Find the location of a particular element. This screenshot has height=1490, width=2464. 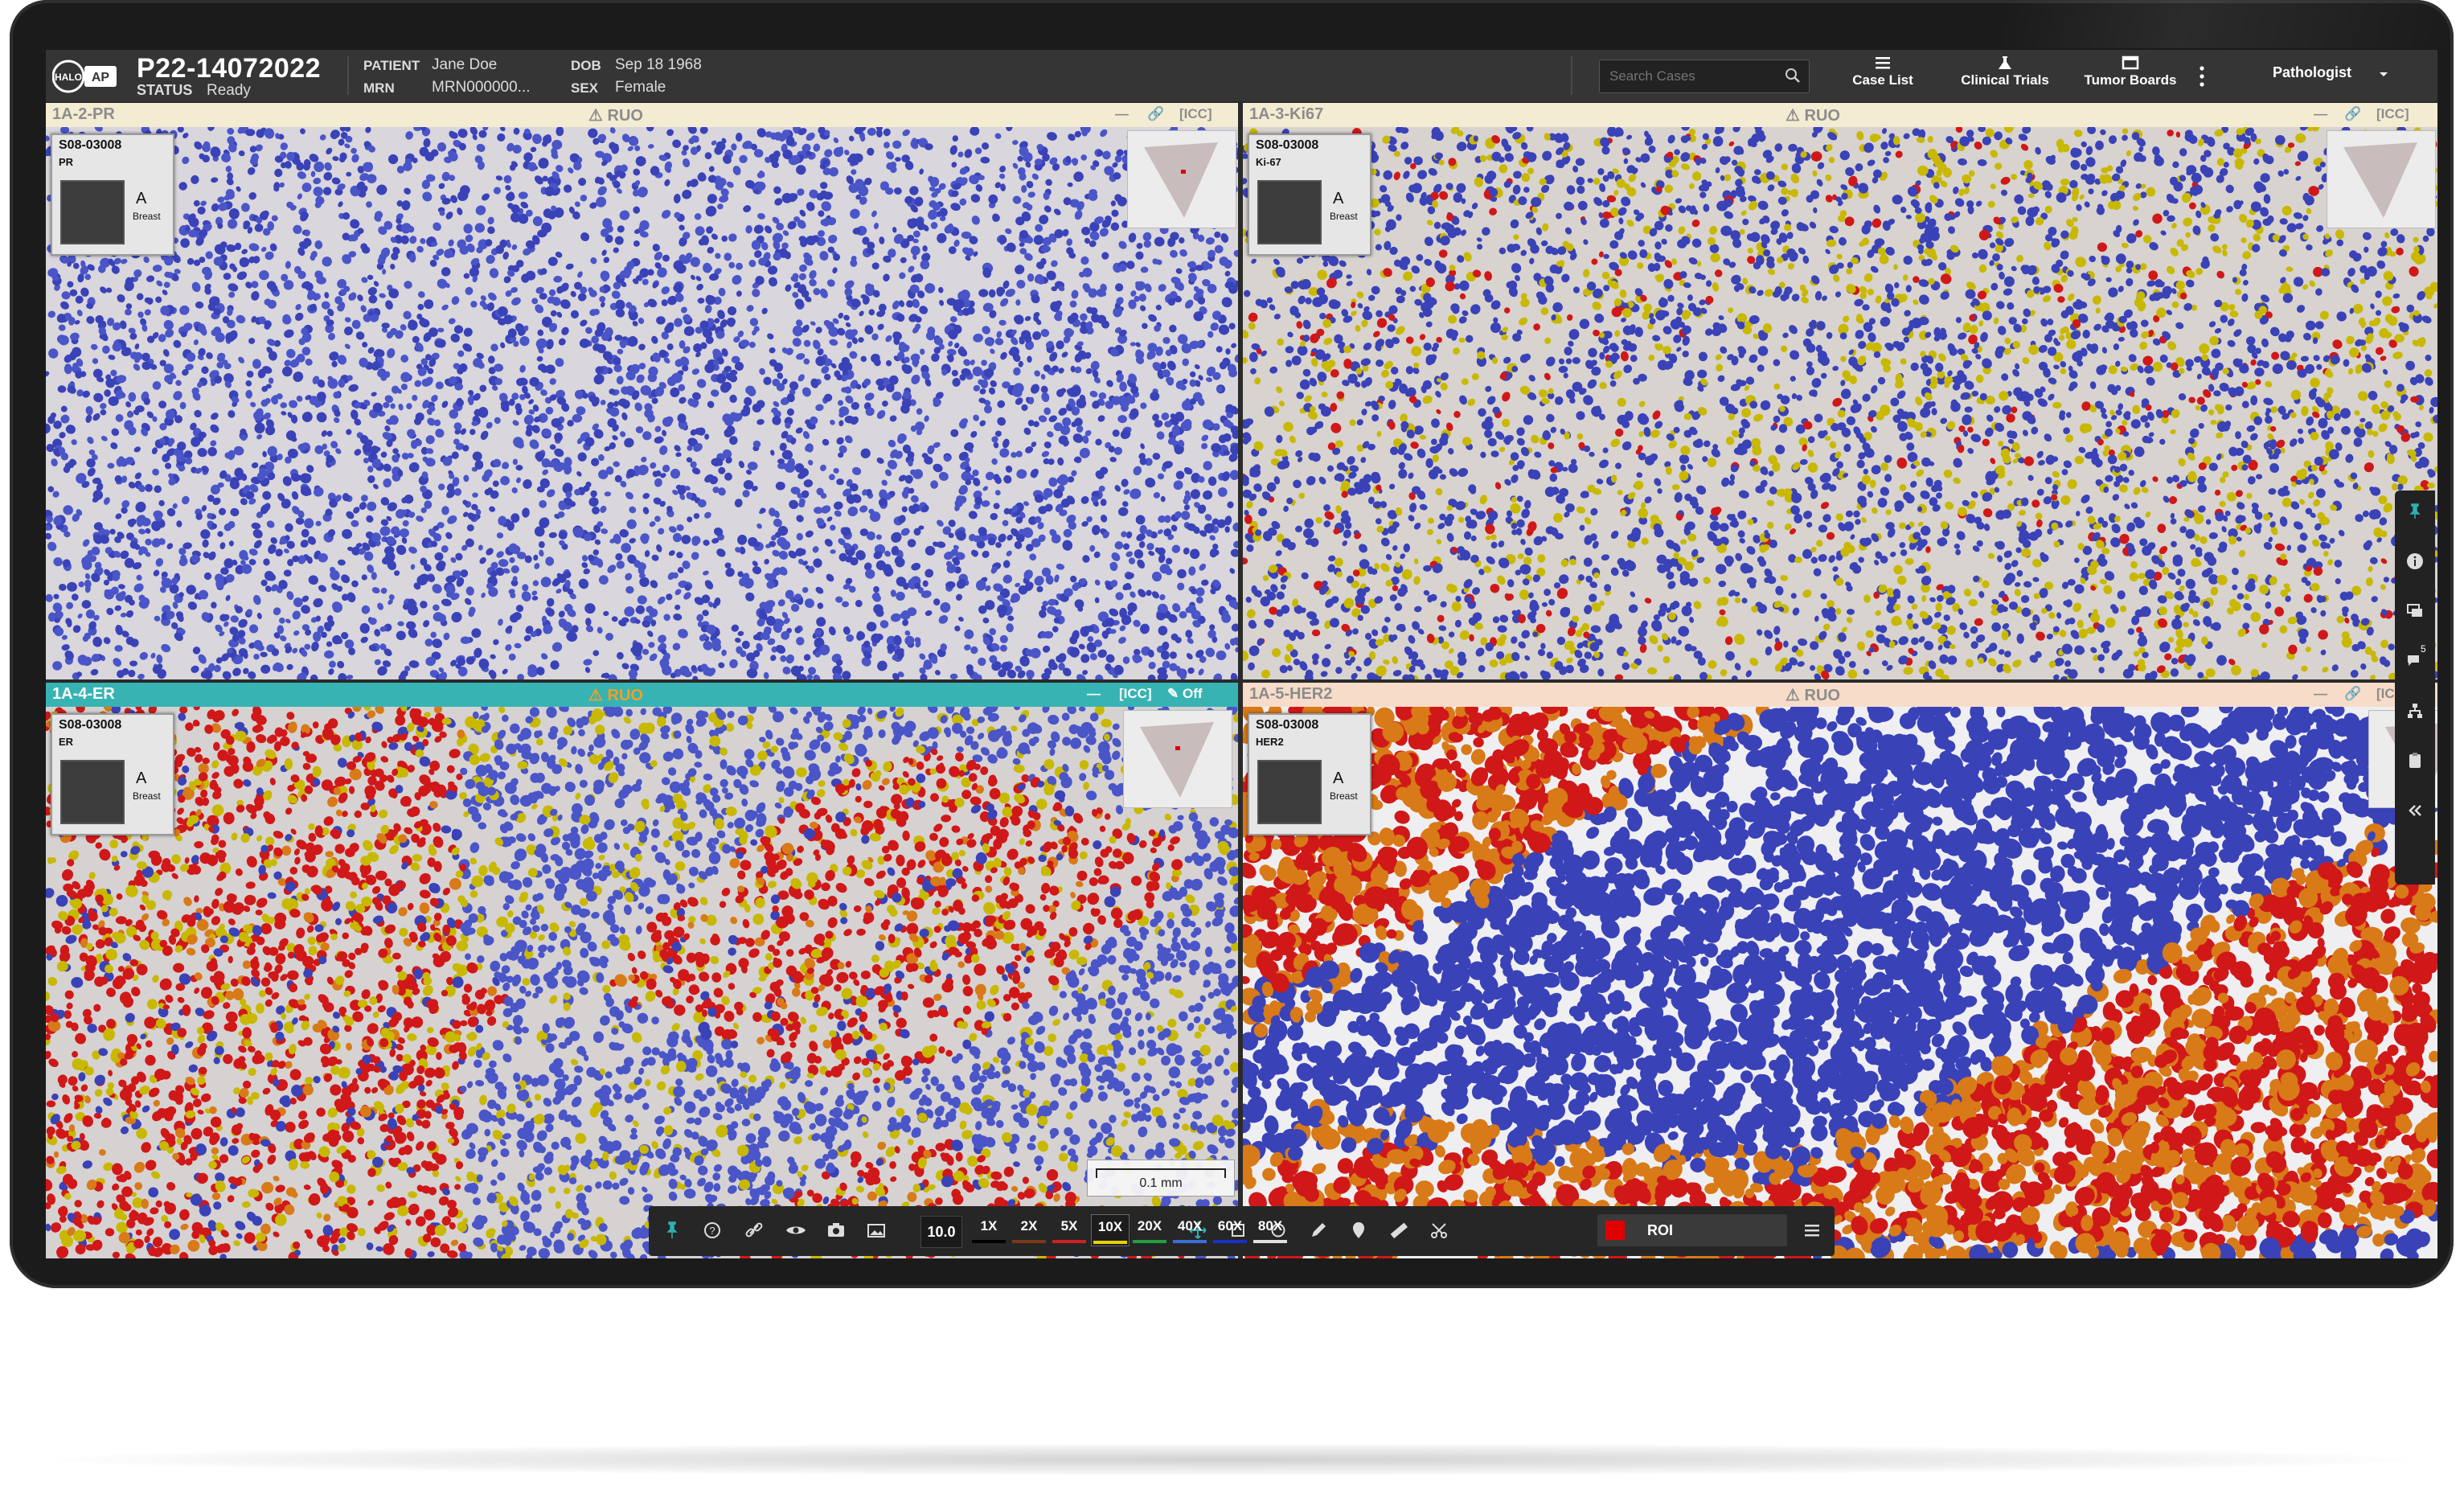

user-role-menu: Pathologist is located at coordinates (2312, 72).